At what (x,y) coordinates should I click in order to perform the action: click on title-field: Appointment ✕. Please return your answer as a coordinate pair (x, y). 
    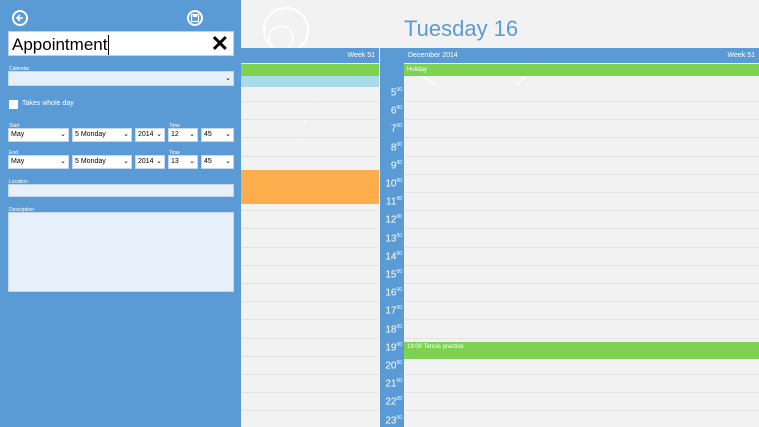
    Looking at the image, I should click on (121, 43).